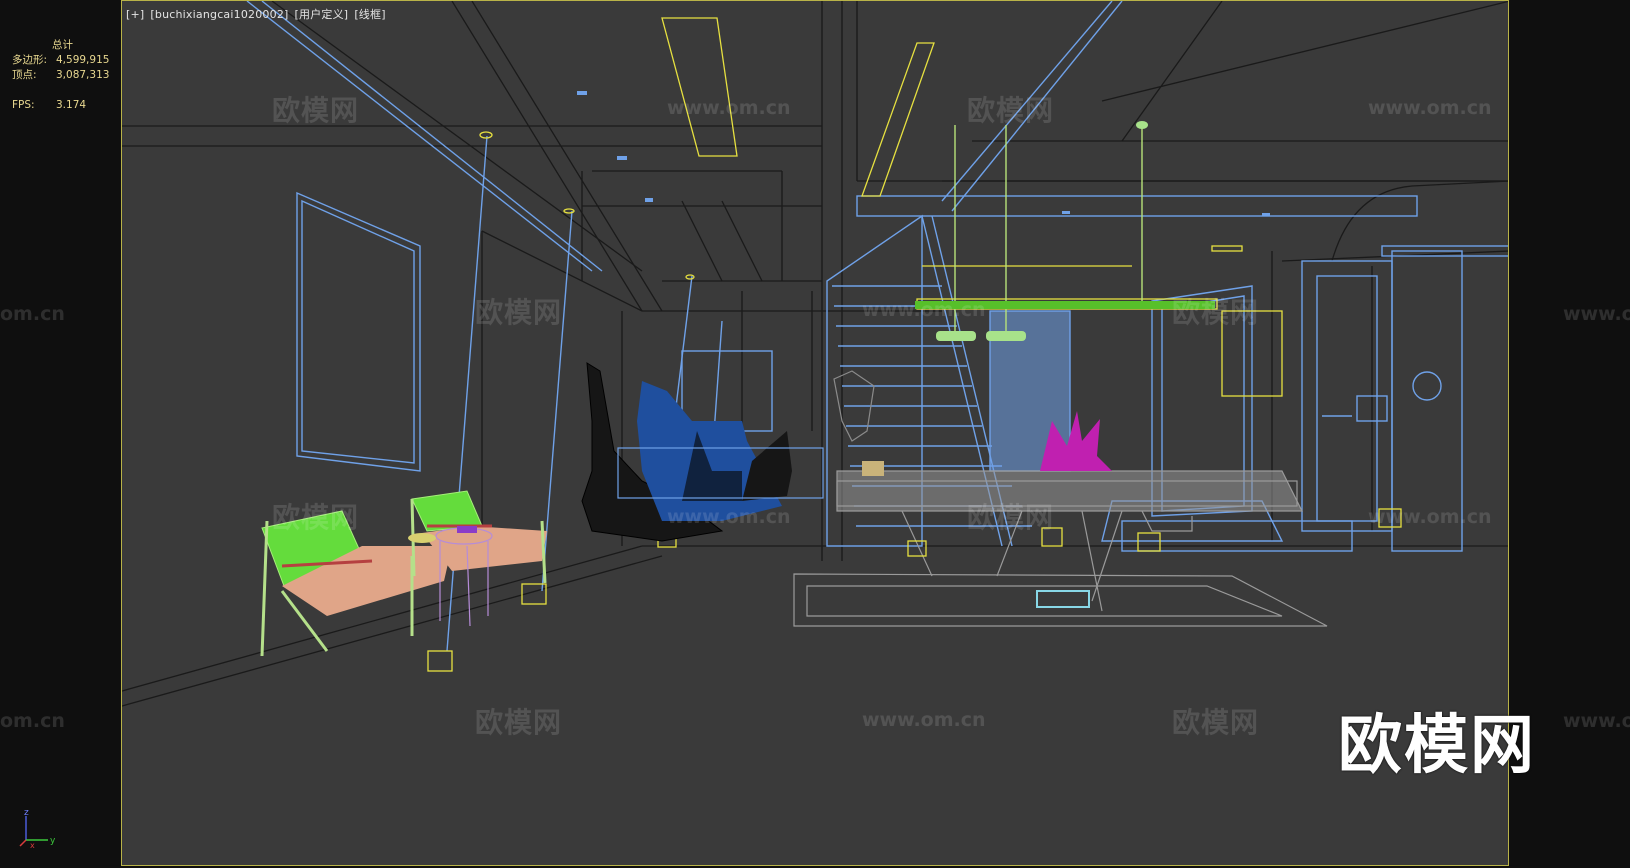 This screenshot has width=1630, height=868. I want to click on stats-total-label: 总计, so click(62, 45).